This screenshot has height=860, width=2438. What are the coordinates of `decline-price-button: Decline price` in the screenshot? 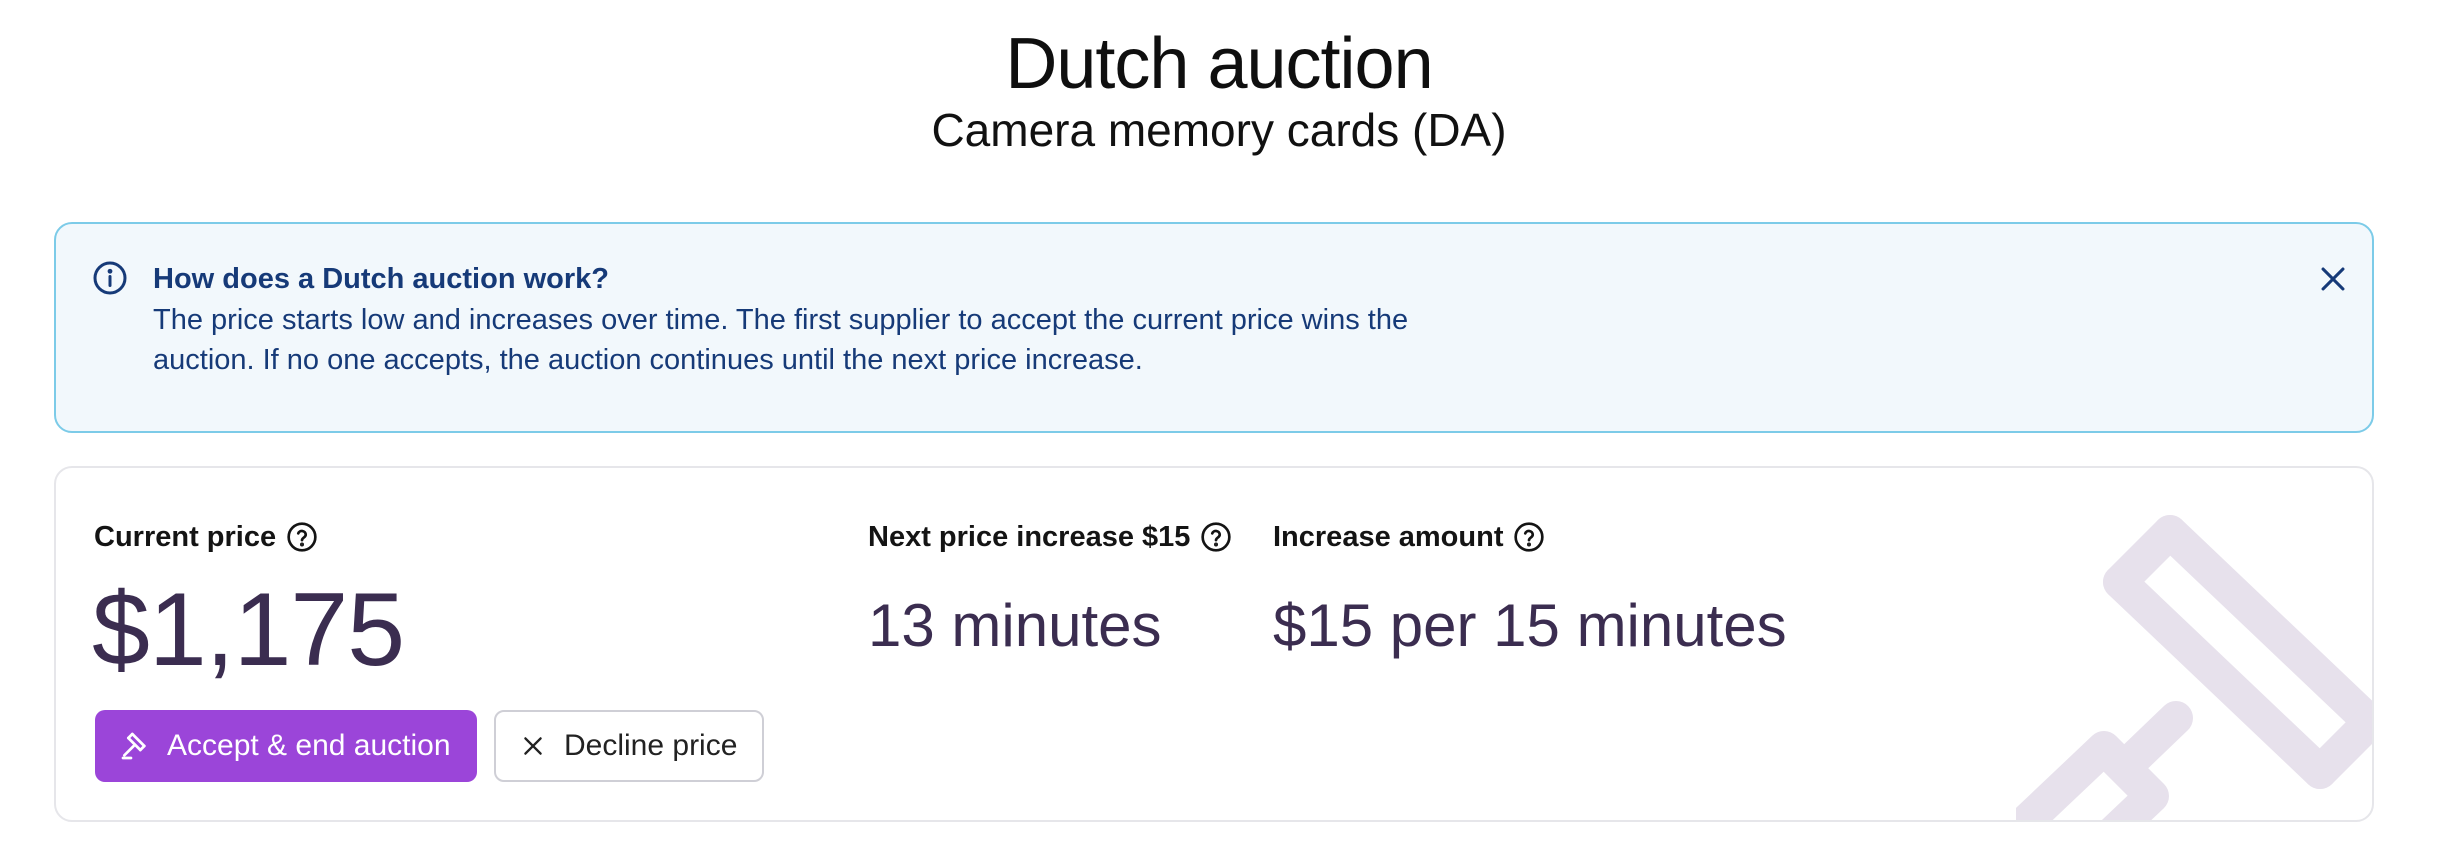 It's located at (629, 746).